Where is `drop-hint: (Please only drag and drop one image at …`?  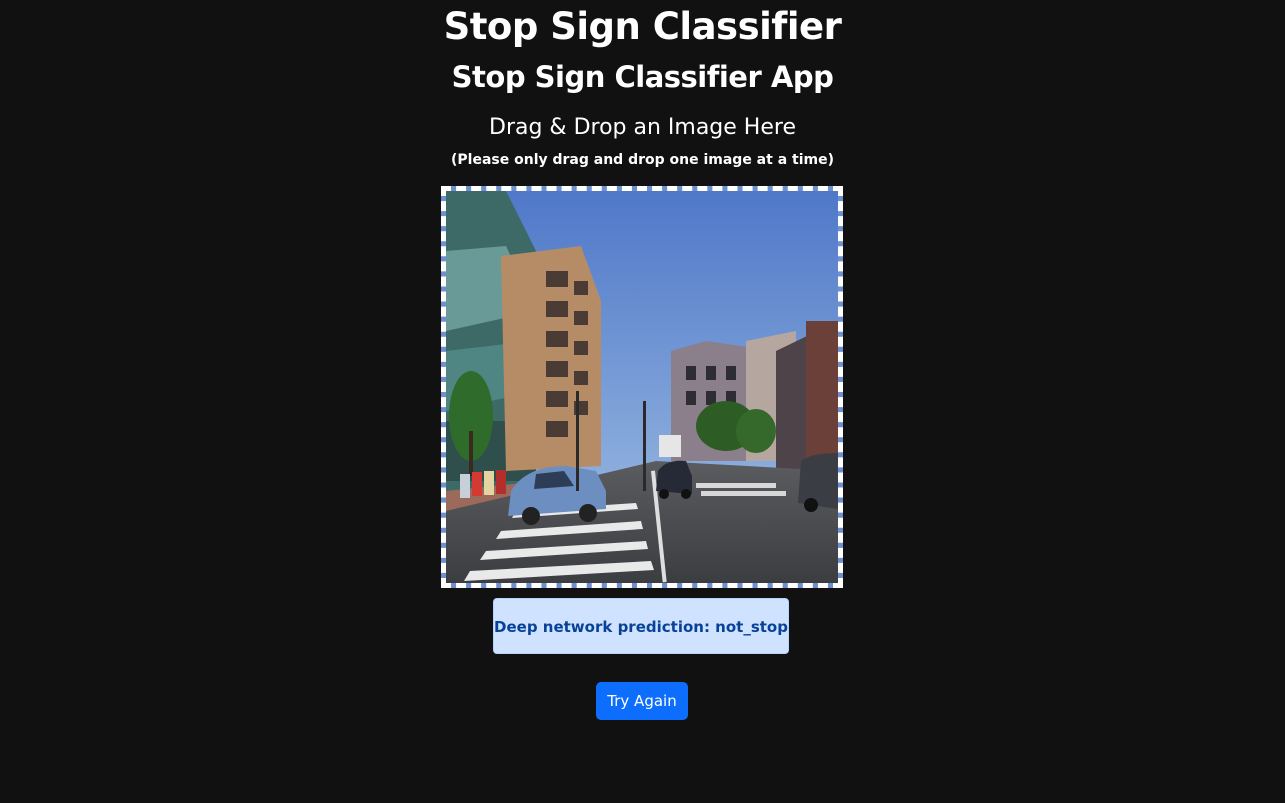
drop-hint: (Please only drag and drop one image at … is located at coordinates (642, 160).